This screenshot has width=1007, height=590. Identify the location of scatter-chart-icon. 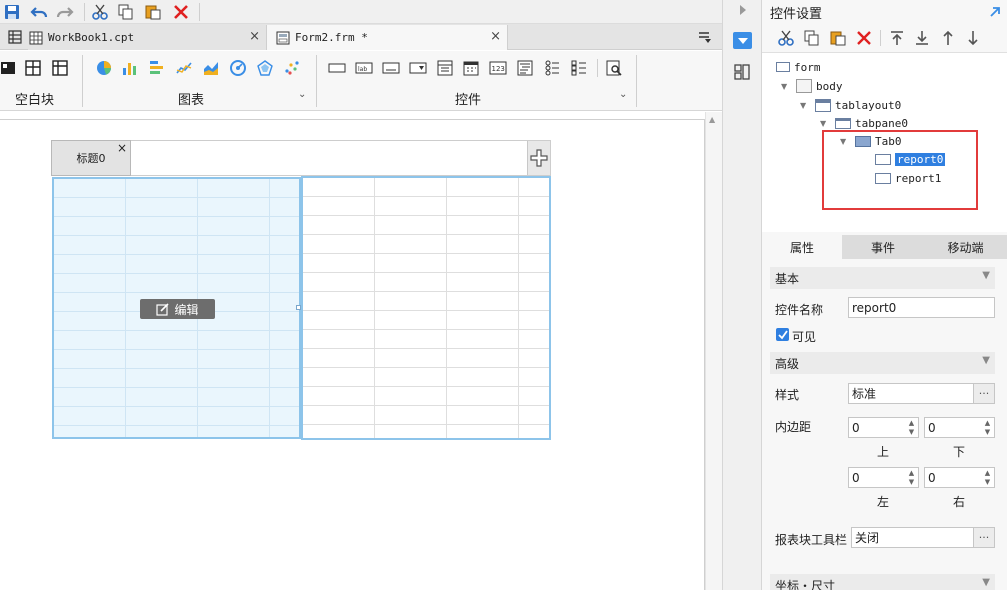
(292, 68).